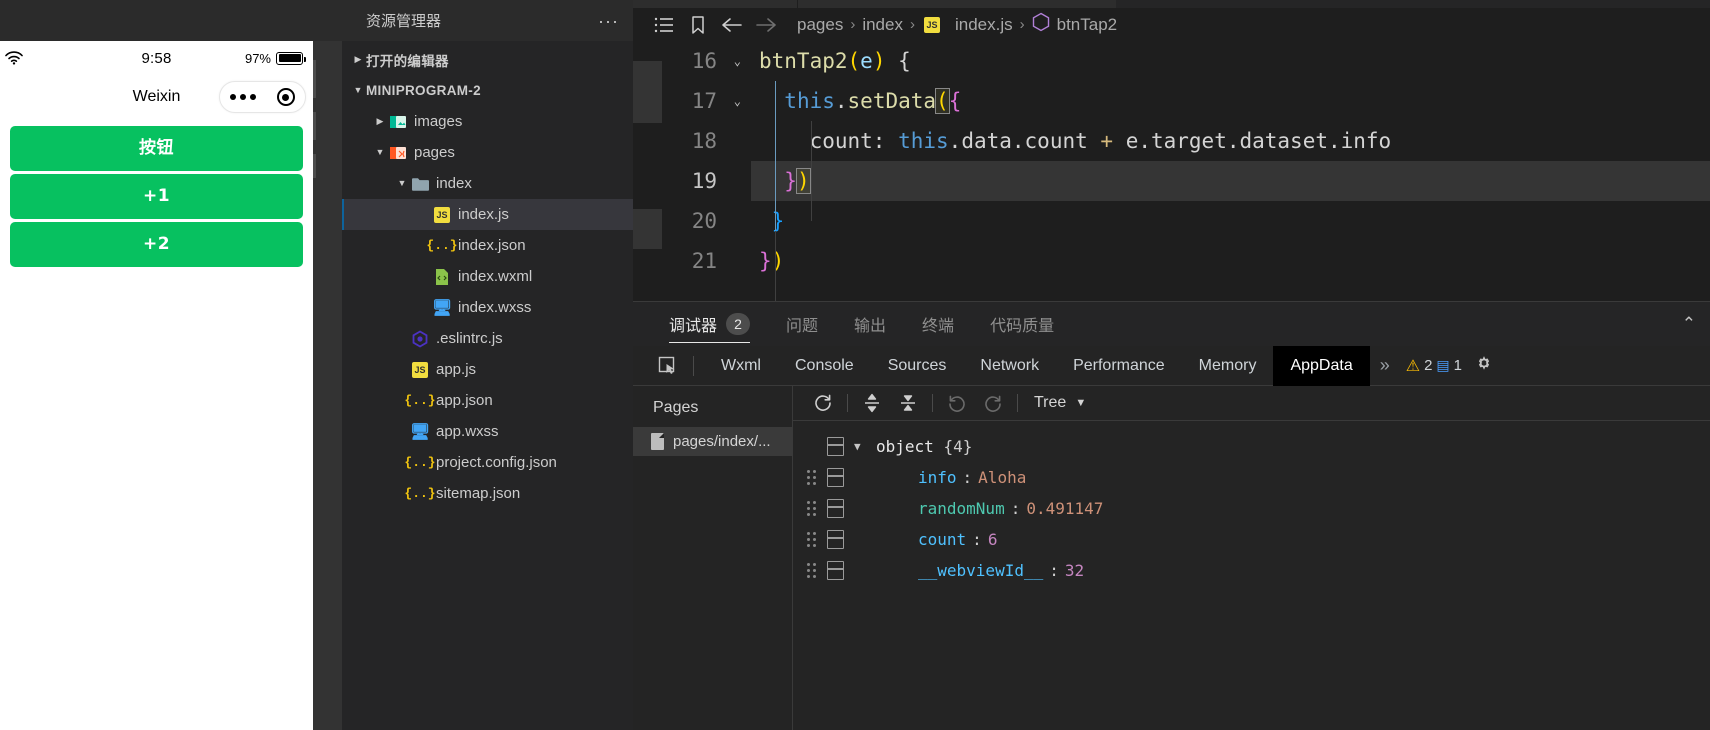 Image resolution: width=1710 pixels, height=730 pixels. Describe the element at coordinates (243, 97) in the screenshot. I see `more-dots-icon` at that location.